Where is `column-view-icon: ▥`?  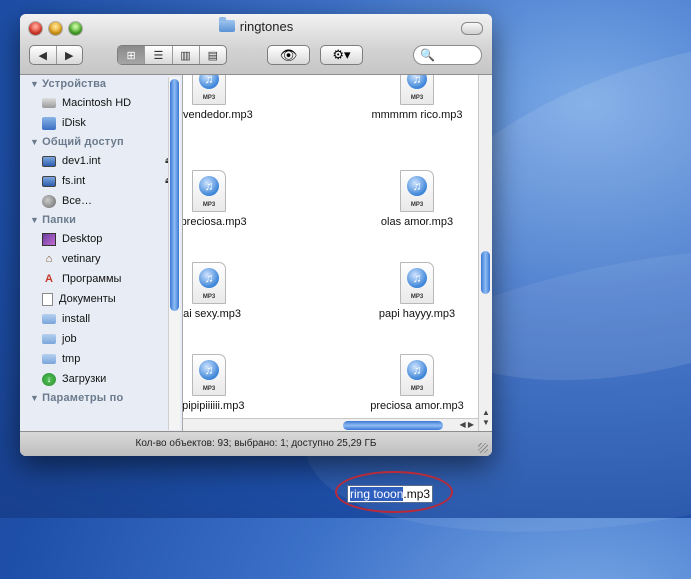
column-view-icon: ▥ is located at coordinates (186, 55).